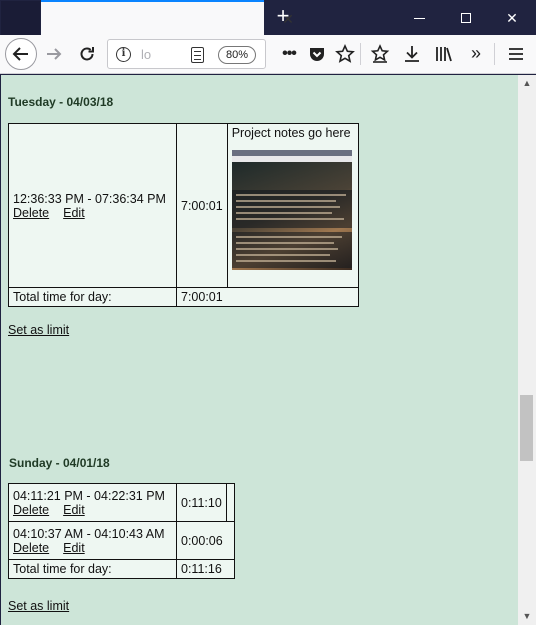 This screenshot has width=536, height=625. I want to click on url-bar: i lo 80%, so click(186, 54).